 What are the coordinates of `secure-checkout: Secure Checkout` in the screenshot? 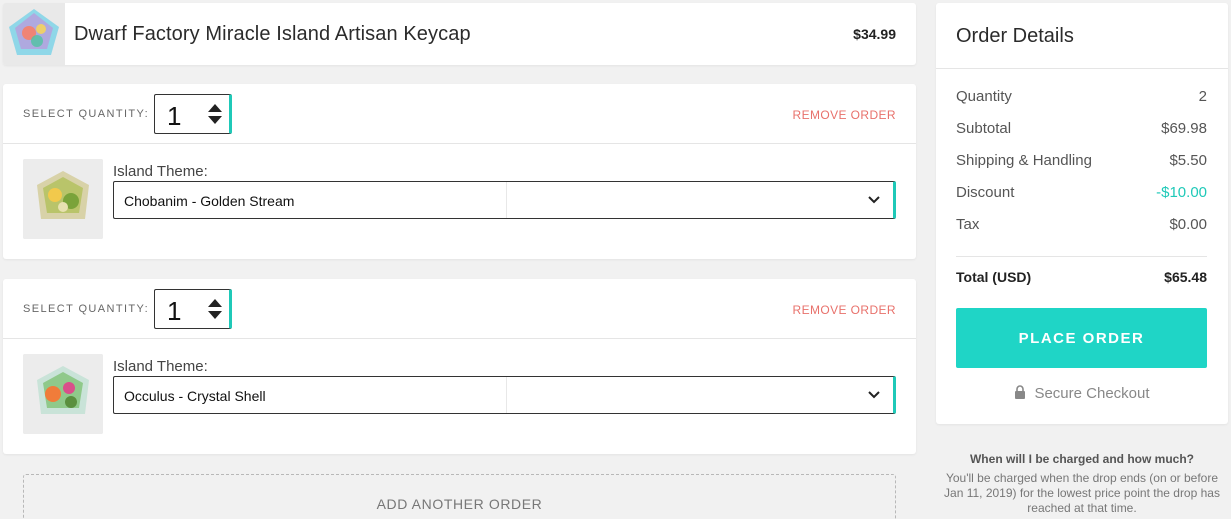 It's located at (1082, 393).